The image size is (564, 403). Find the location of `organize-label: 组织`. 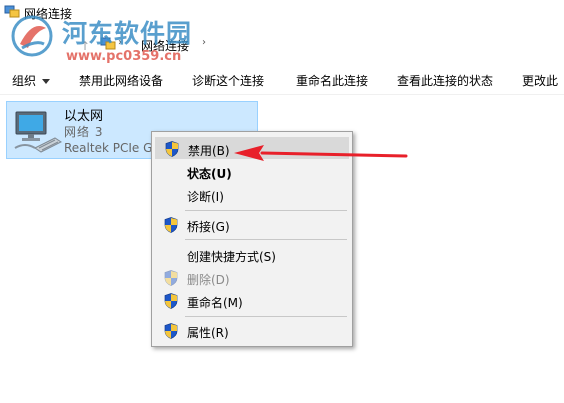

organize-label: 组织 is located at coordinates (24, 81).